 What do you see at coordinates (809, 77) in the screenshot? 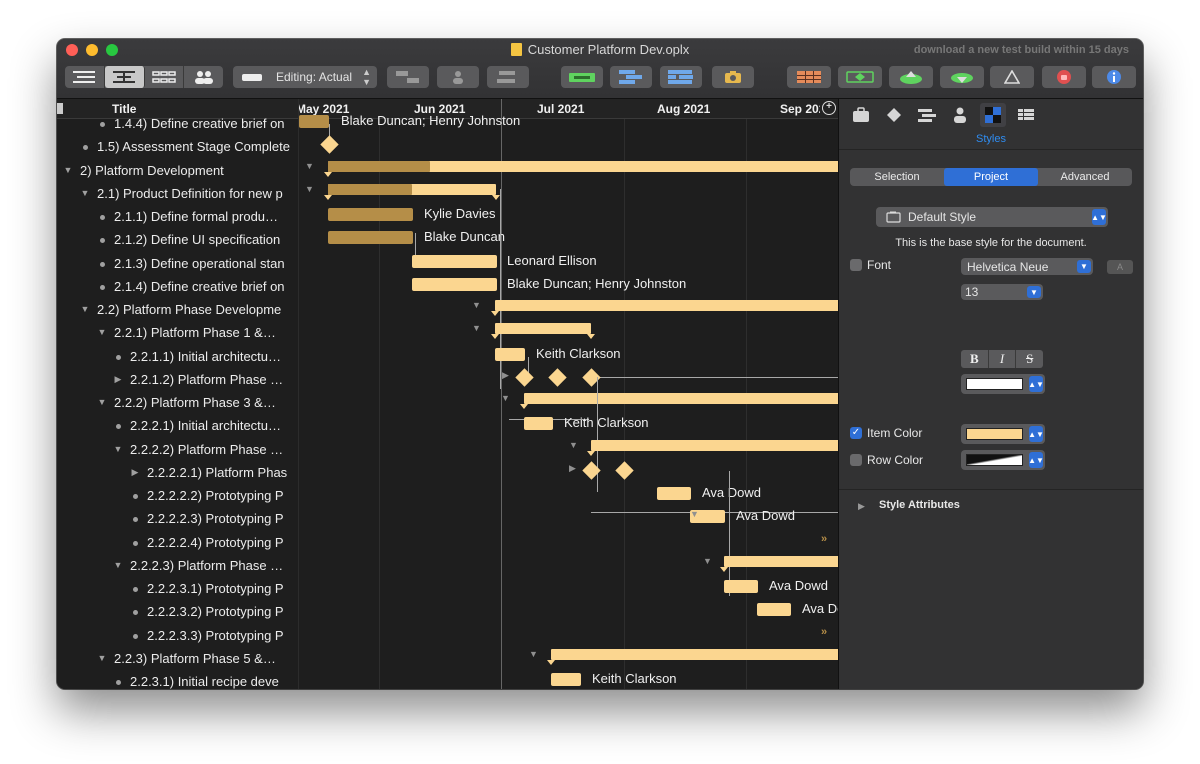
I see `table-button` at bounding box center [809, 77].